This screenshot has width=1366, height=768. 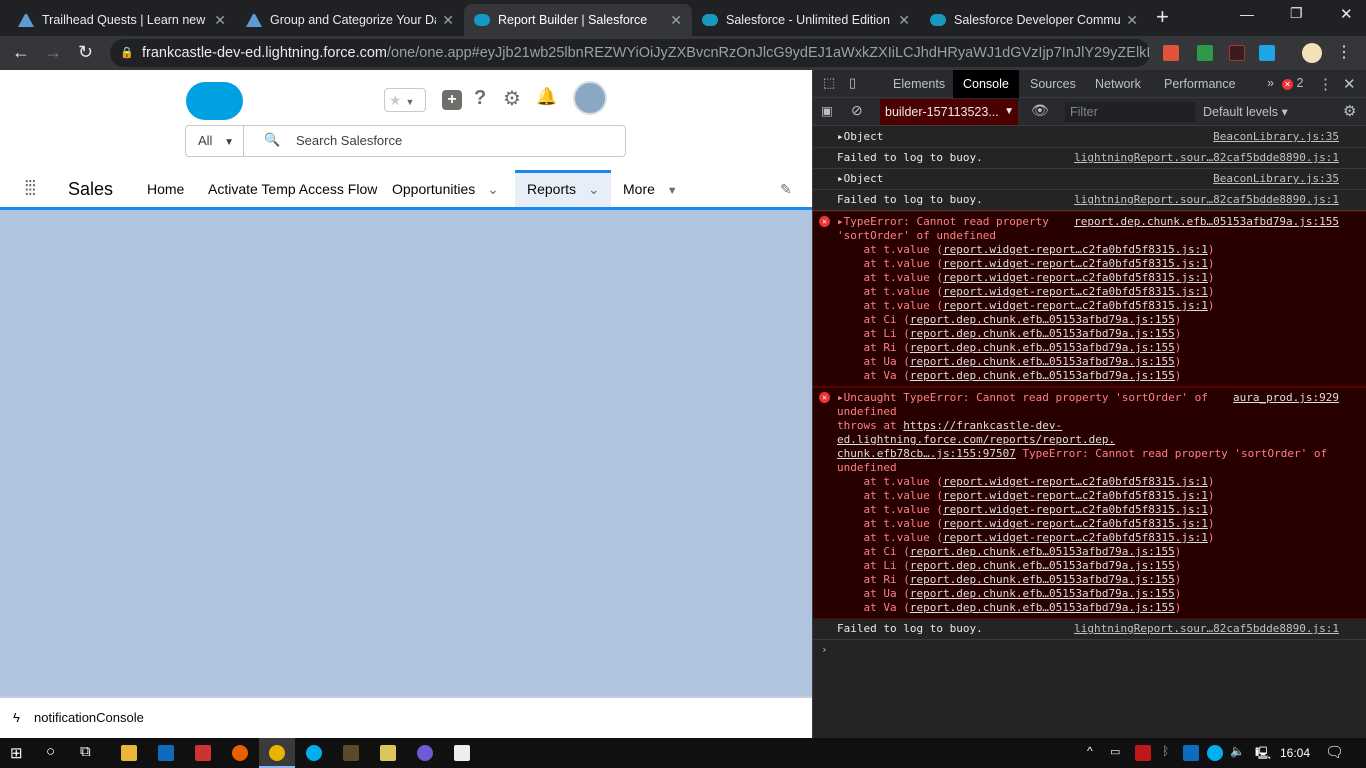 I want to click on tab-sources: Sources, so click(x=1053, y=84).